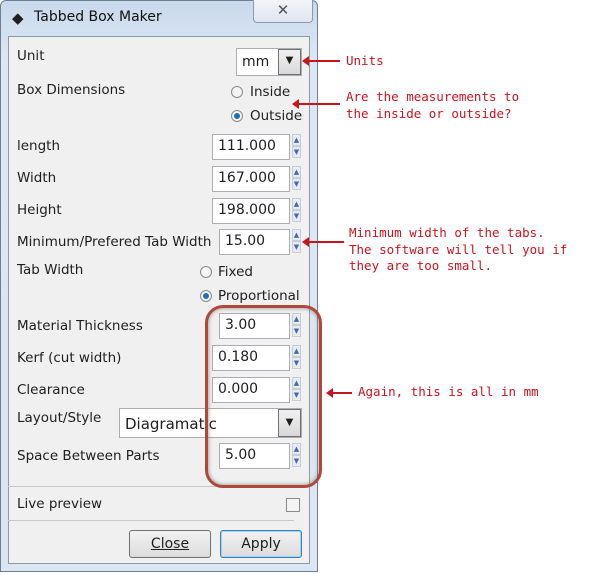 The width and height of the screenshot is (600, 574). I want to click on outside-radio, so click(237, 116).